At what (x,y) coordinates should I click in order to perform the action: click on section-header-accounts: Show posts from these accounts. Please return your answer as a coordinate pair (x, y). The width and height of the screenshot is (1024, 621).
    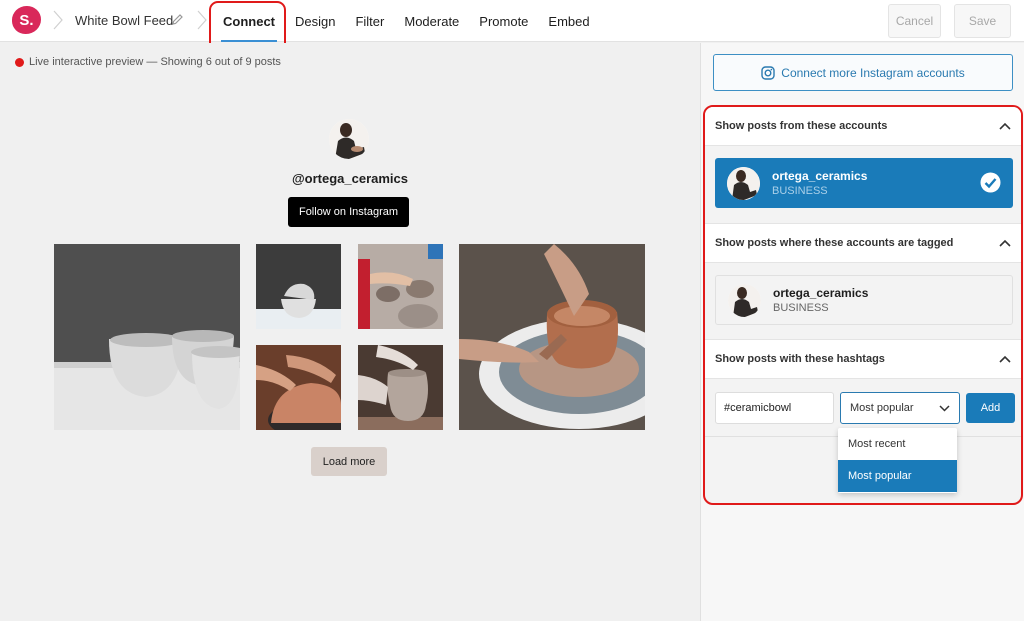
    Looking at the image, I should click on (863, 126).